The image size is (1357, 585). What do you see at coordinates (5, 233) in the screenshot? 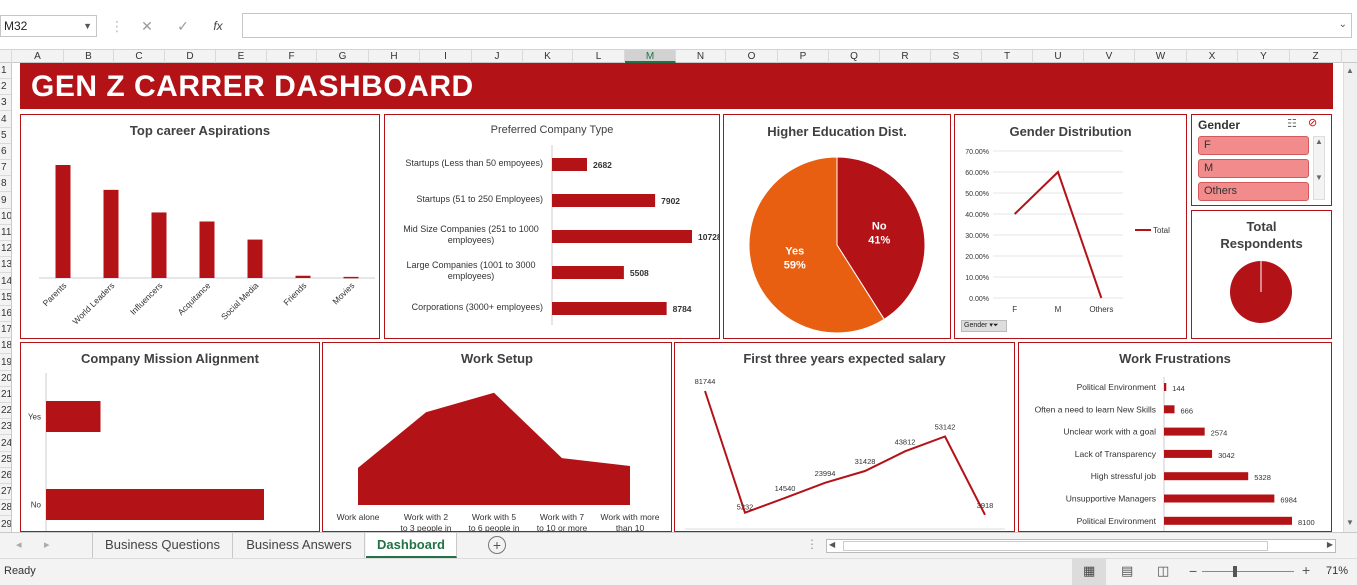
I see `row-header-11: 11` at bounding box center [5, 233].